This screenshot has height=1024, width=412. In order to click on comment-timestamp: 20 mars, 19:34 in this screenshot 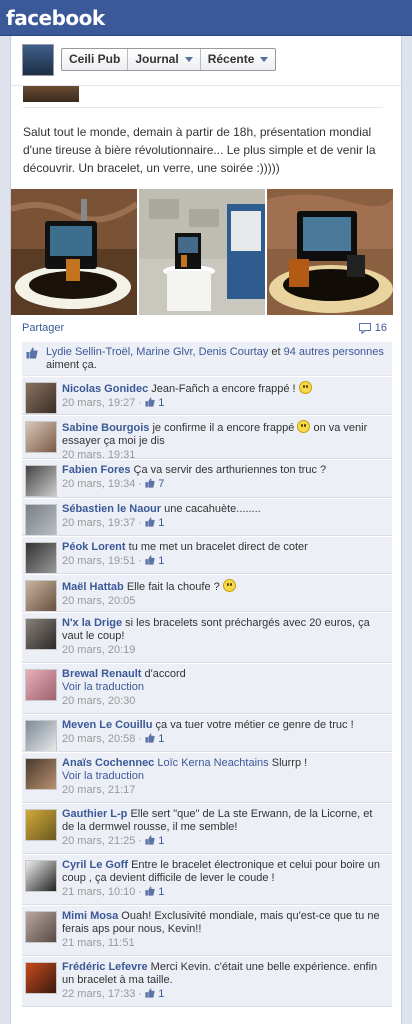, I will do `click(98, 484)`.